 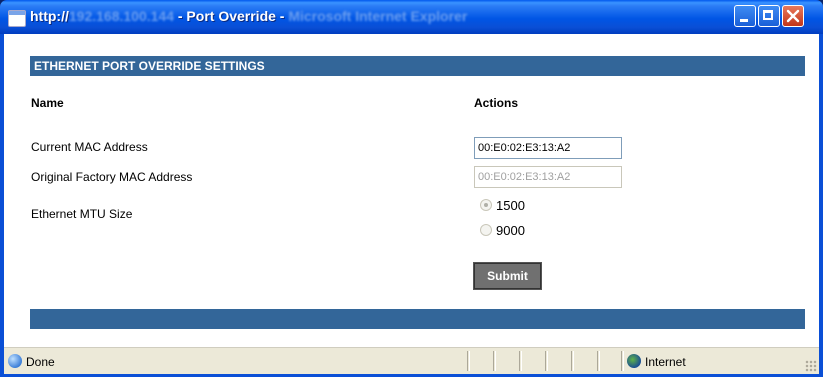 What do you see at coordinates (411, 360) in the screenshot?
I see `status-bar: Done Internet` at bounding box center [411, 360].